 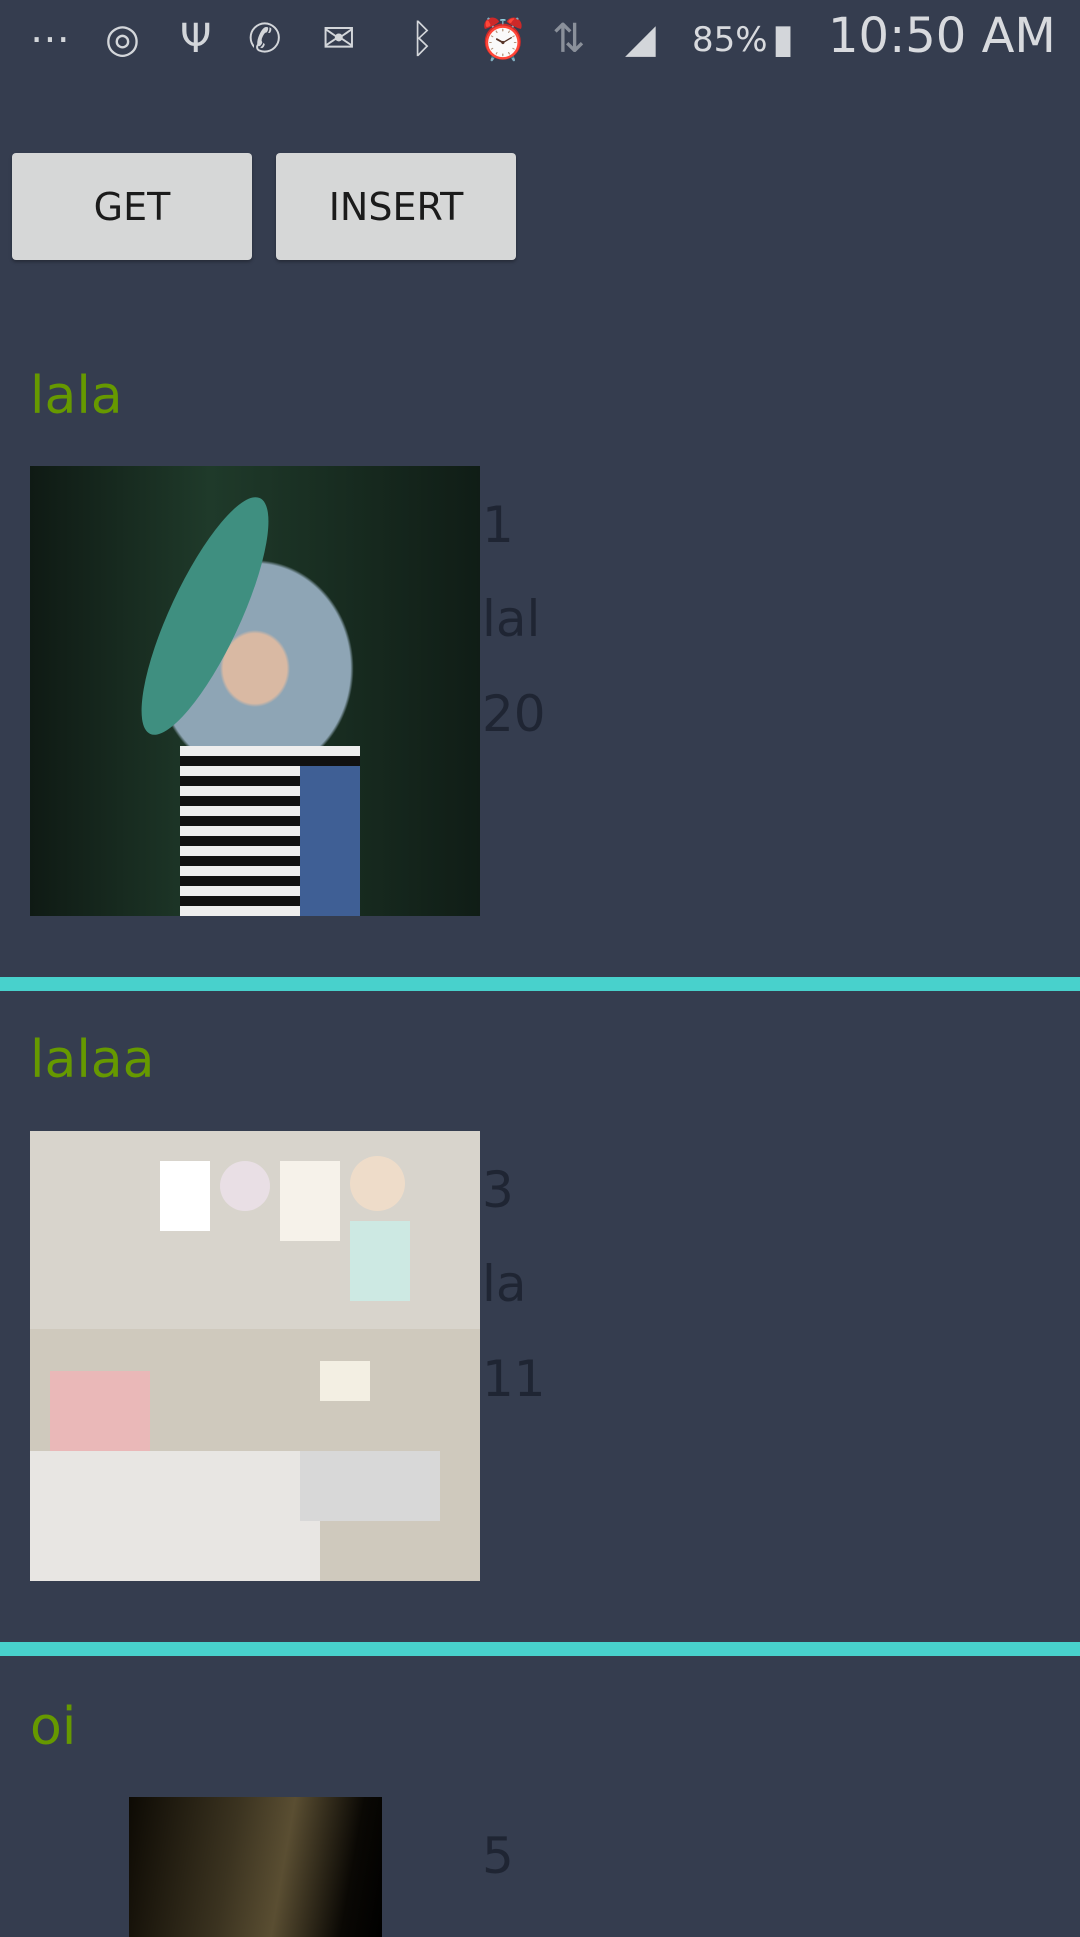 What do you see at coordinates (498, 1856) in the screenshot?
I see `item-id: 5` at bounding box center [498, 1856].